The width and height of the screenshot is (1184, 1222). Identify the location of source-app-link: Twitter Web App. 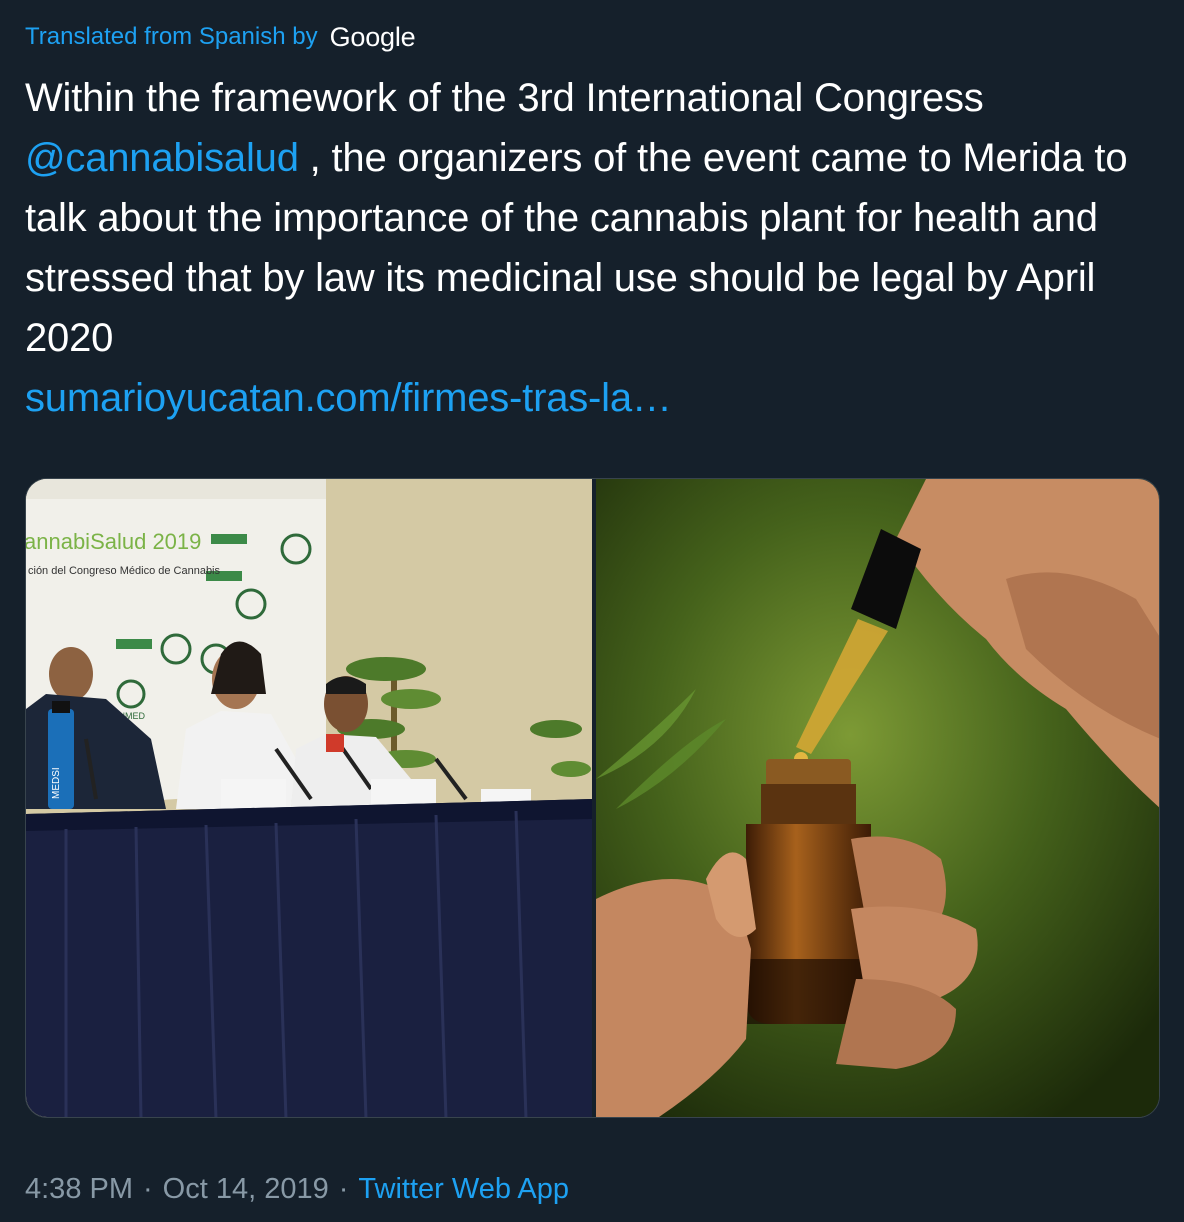
(463, 1189).